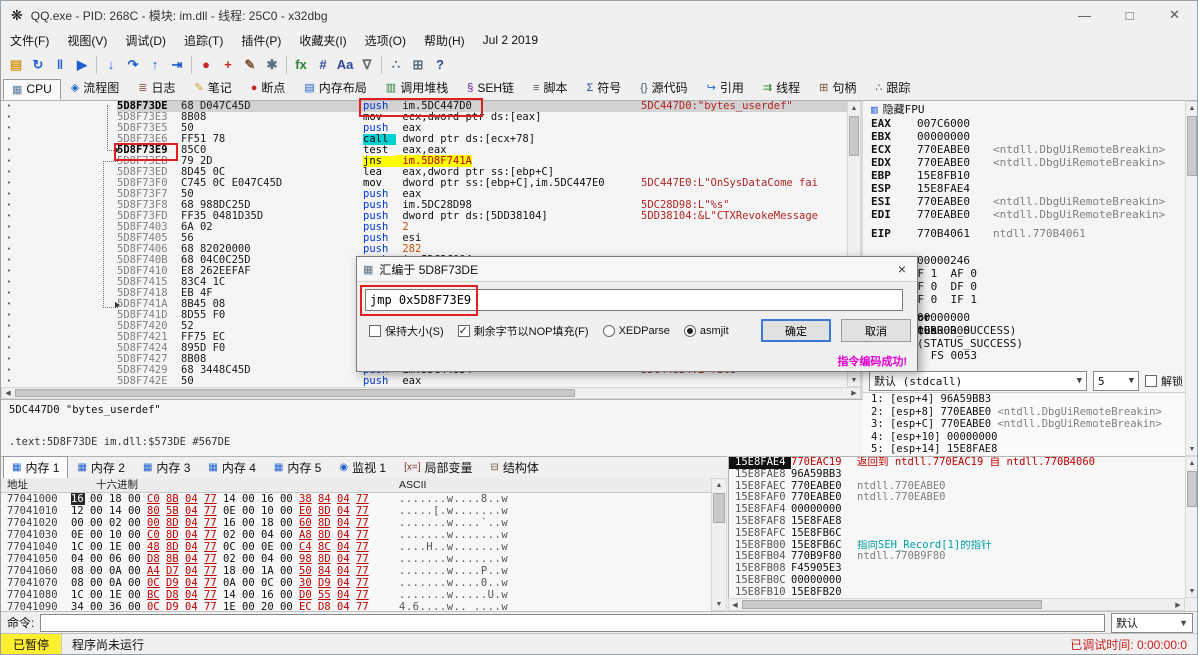  What do you see at coordinates (1024, 109) in the screenshot?
I see `hide-fpu-button: ▥ 隐藏FPU` at bounding box center [1024, 109].